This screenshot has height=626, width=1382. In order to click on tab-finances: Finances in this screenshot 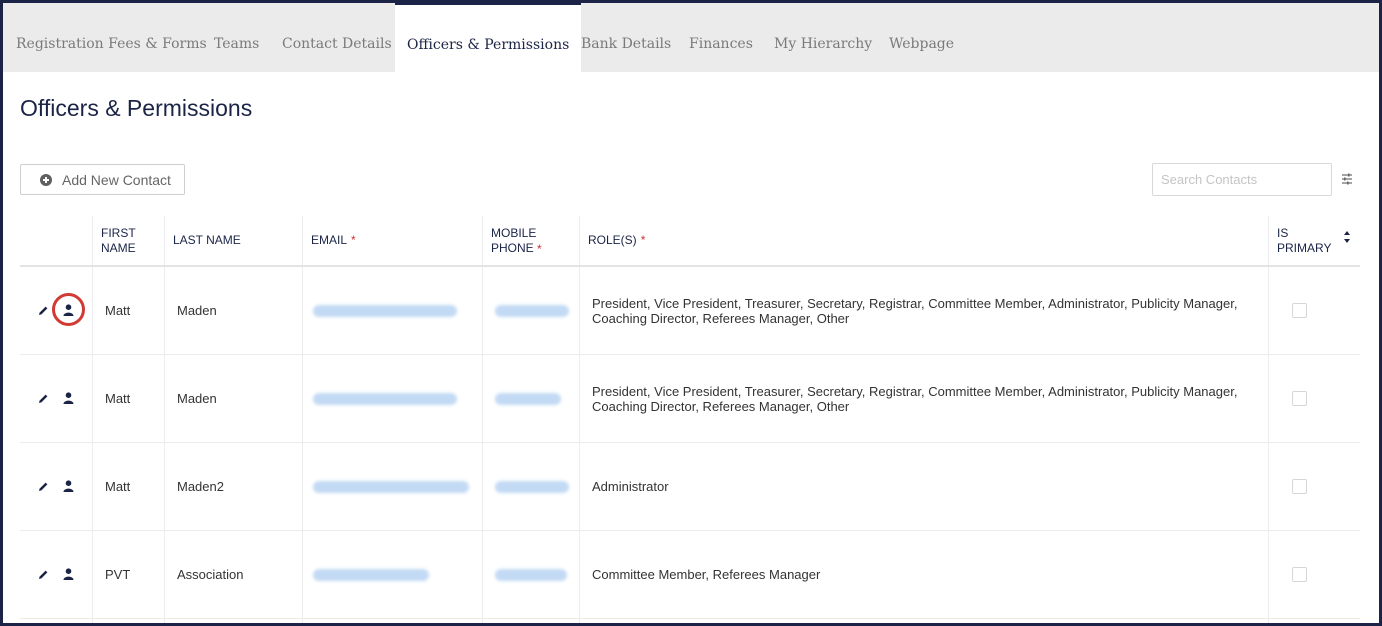, I will do `click(721, 37)`.